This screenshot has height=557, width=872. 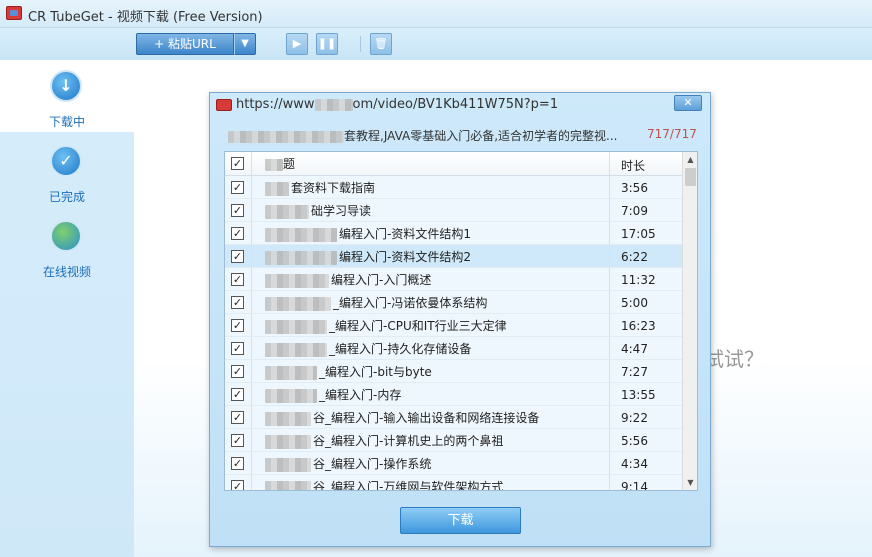 I want to click on scroll-down-icon: ▼, so click(x=690, y=482).